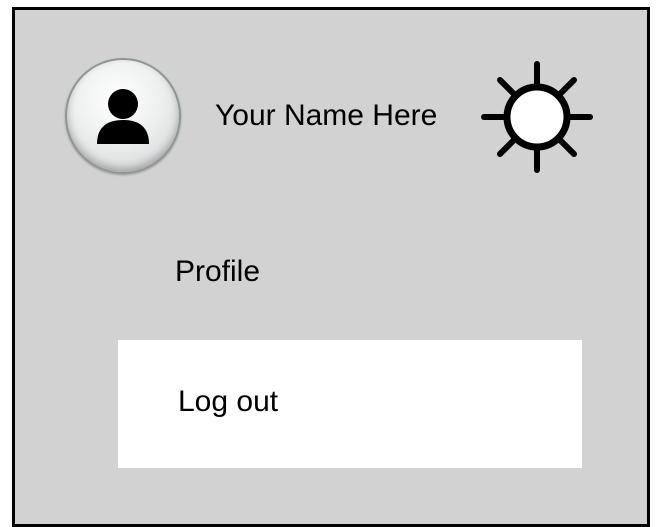  I want to click on settings-button, so click(537, 117).